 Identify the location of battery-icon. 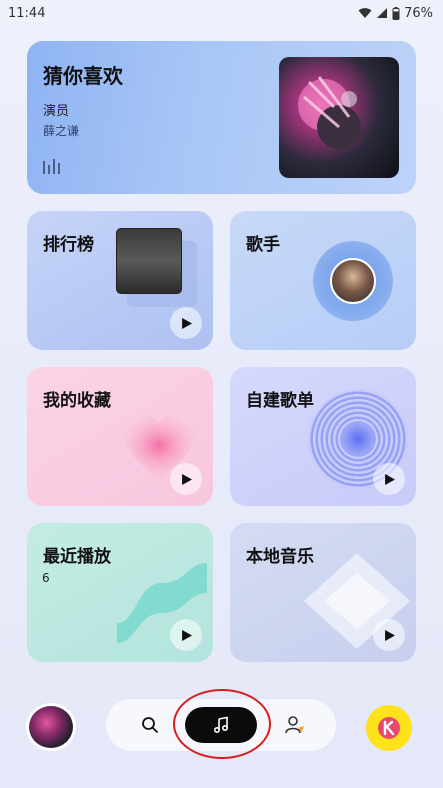
(396, 13).